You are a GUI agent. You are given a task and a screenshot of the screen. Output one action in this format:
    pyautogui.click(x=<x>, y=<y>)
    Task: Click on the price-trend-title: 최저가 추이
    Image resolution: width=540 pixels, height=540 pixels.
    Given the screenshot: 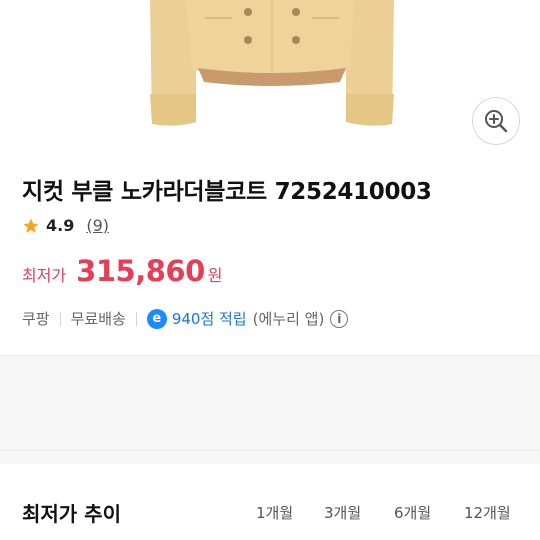 What is the action you would take?
    pyautogui.click(x=71, y=514)
    